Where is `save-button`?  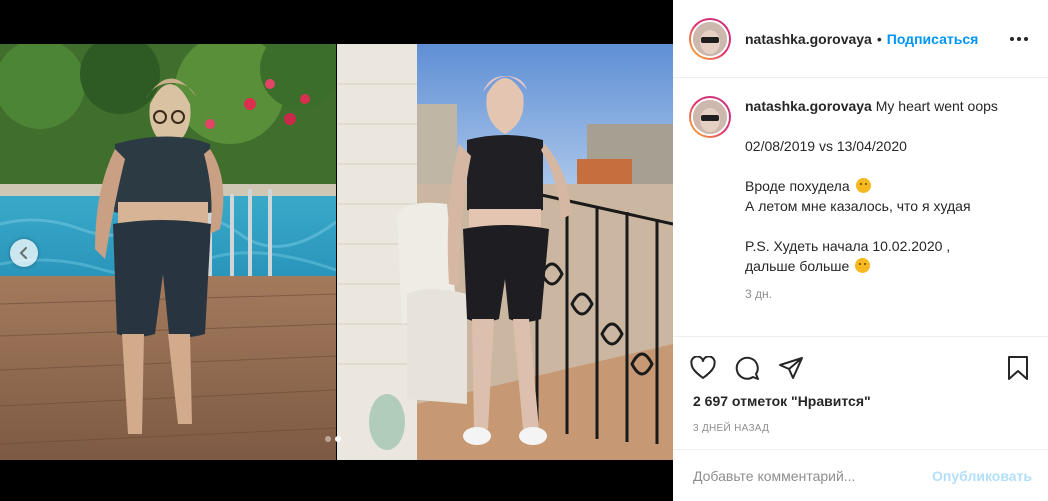 save-button is located at coordinates (1018, 368).